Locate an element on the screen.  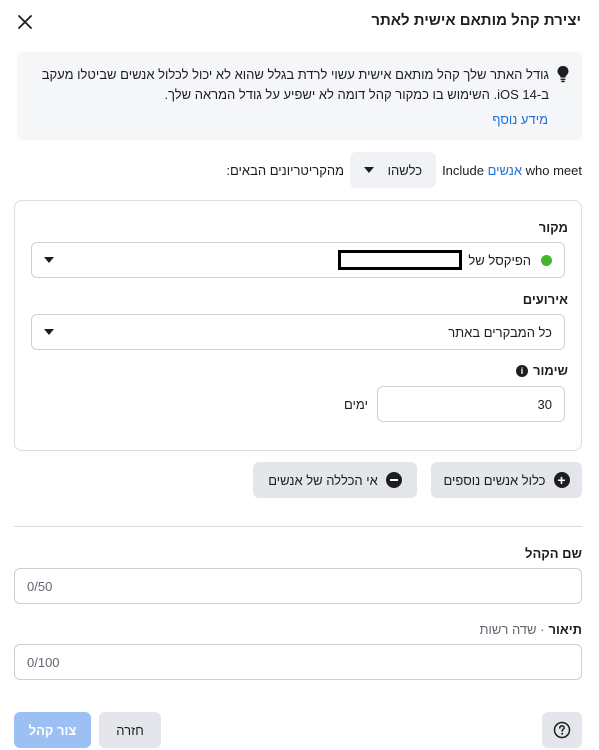
info-icon: i is located at coordinates (522, 370).